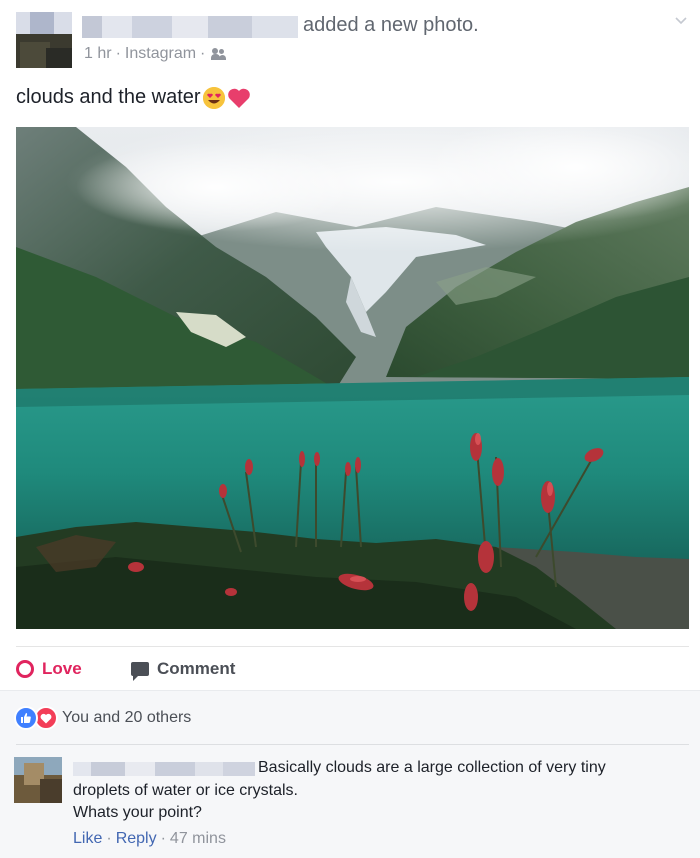 This screenshot has width=700, height=858. What do you see at coordinates (44, 40) in the screenshot?
I see `poster-avatar` at bounding box center [44, 40].